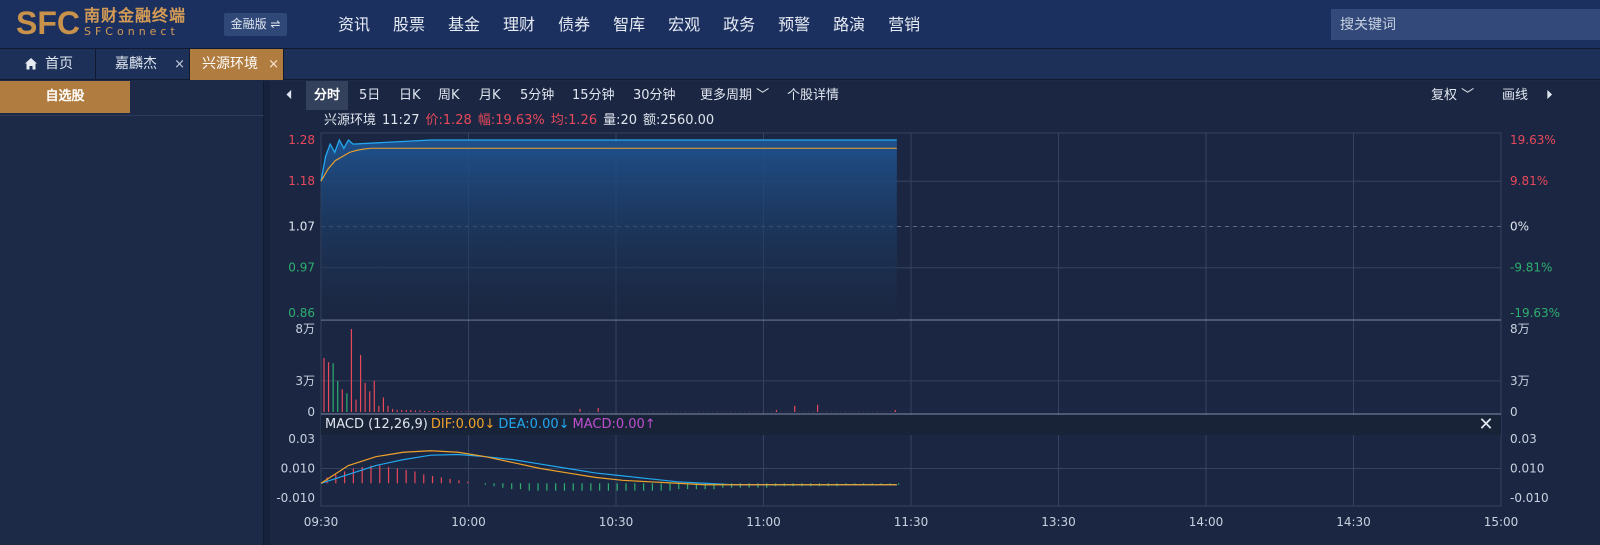 This screenshot has width=1600, height=545. What do you see at coordinates (1501, 522) in the screenshot?
I see `time-axis-label: 15:00` at bounding box center [1501, 522].